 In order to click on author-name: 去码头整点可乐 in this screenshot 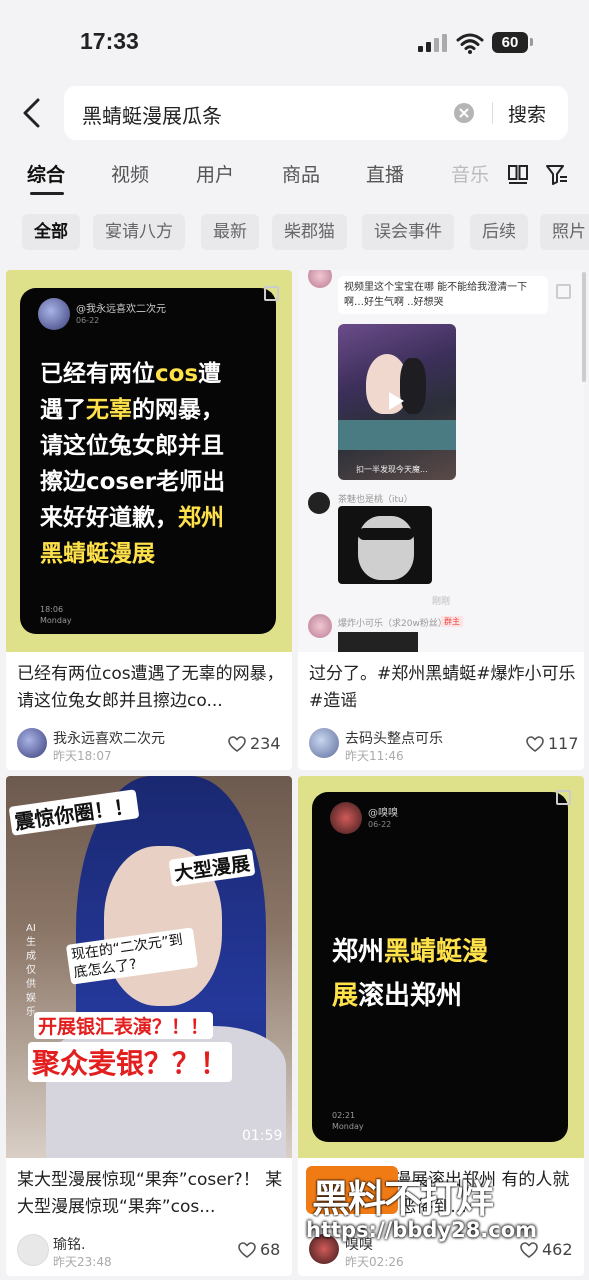, I will do `click(394, 738)`.